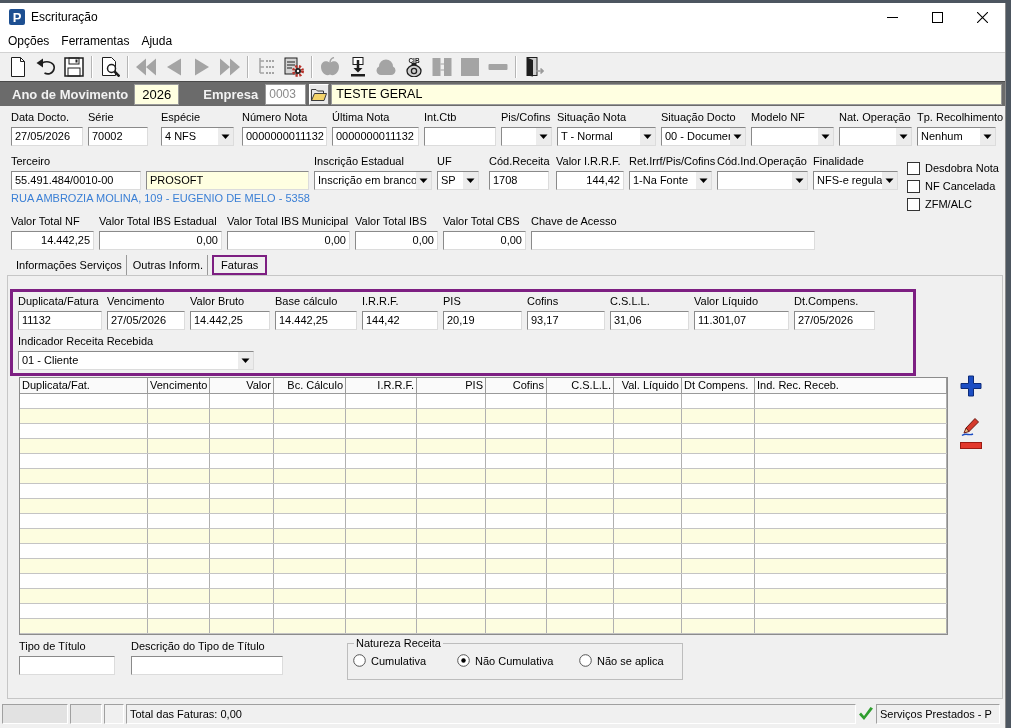  Describe the element at coordinates (606, 136) in the screenshot. I see `dropdown: T - Normal` at that location.